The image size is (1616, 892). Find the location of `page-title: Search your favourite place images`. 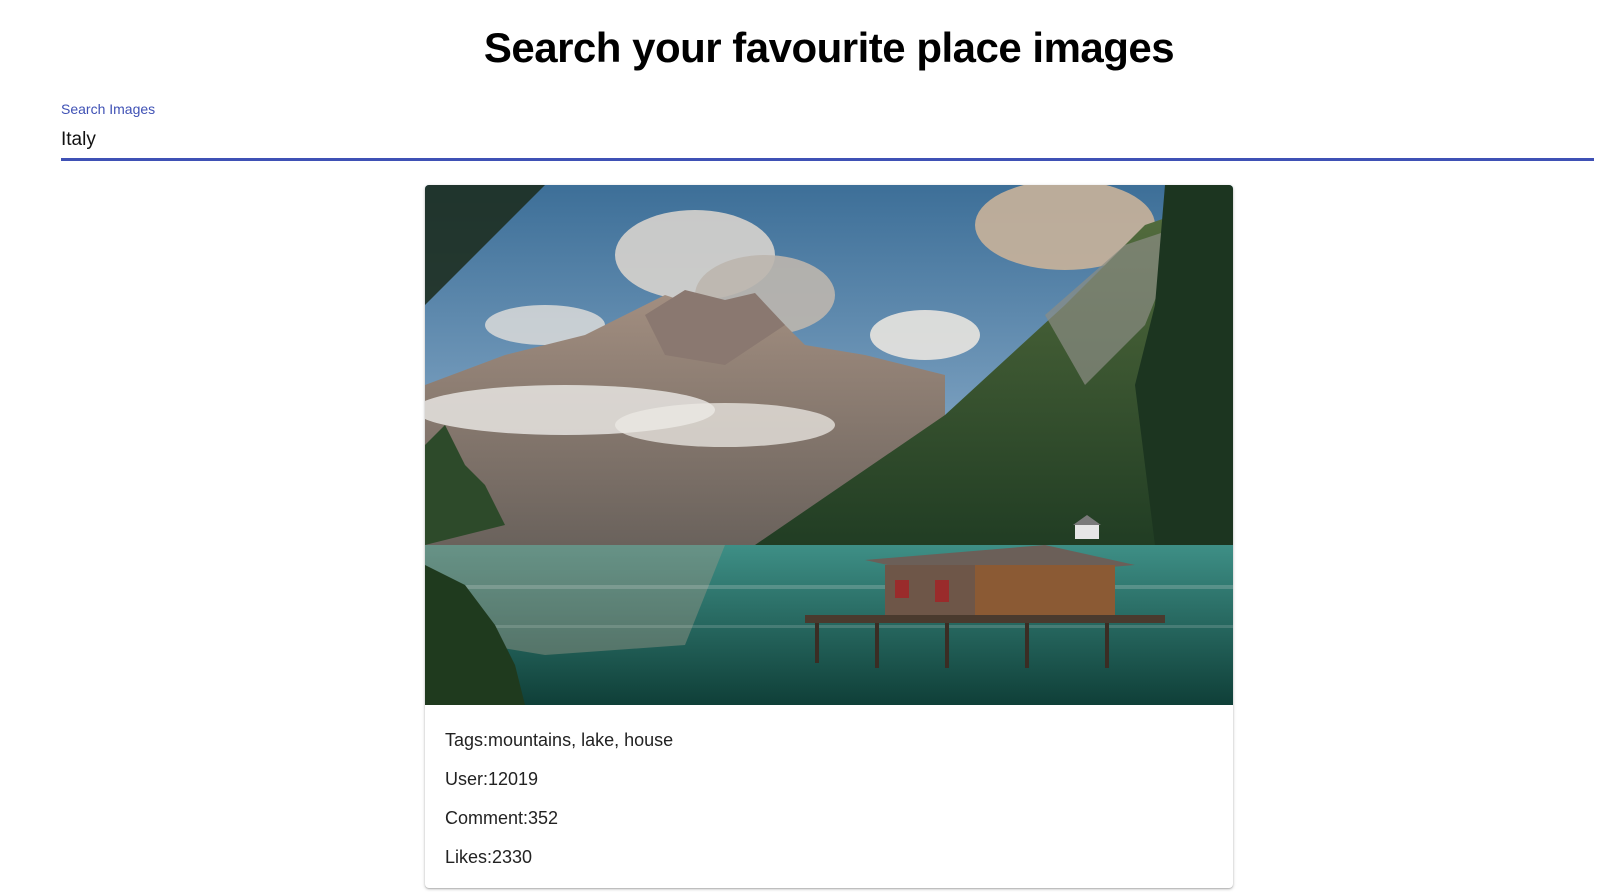

page-title: Search your favourite place images is located at coordinates (829, 47).